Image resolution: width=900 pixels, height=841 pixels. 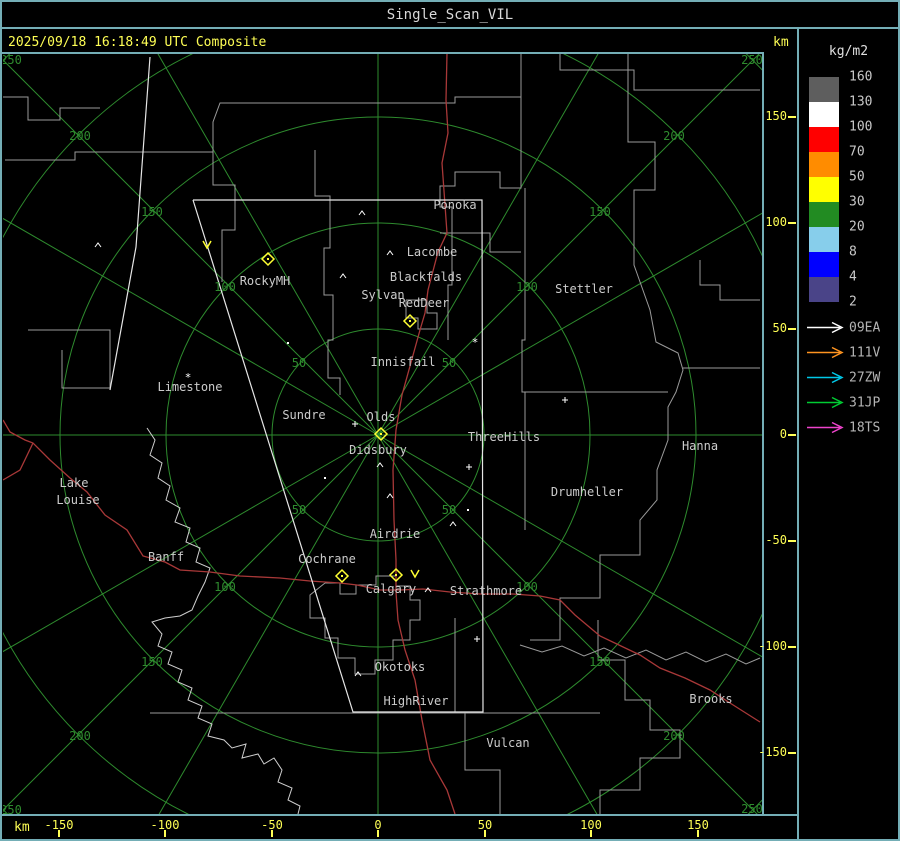 I want to click on y-axis-tick-label: 0, so click(x=783, y=434).